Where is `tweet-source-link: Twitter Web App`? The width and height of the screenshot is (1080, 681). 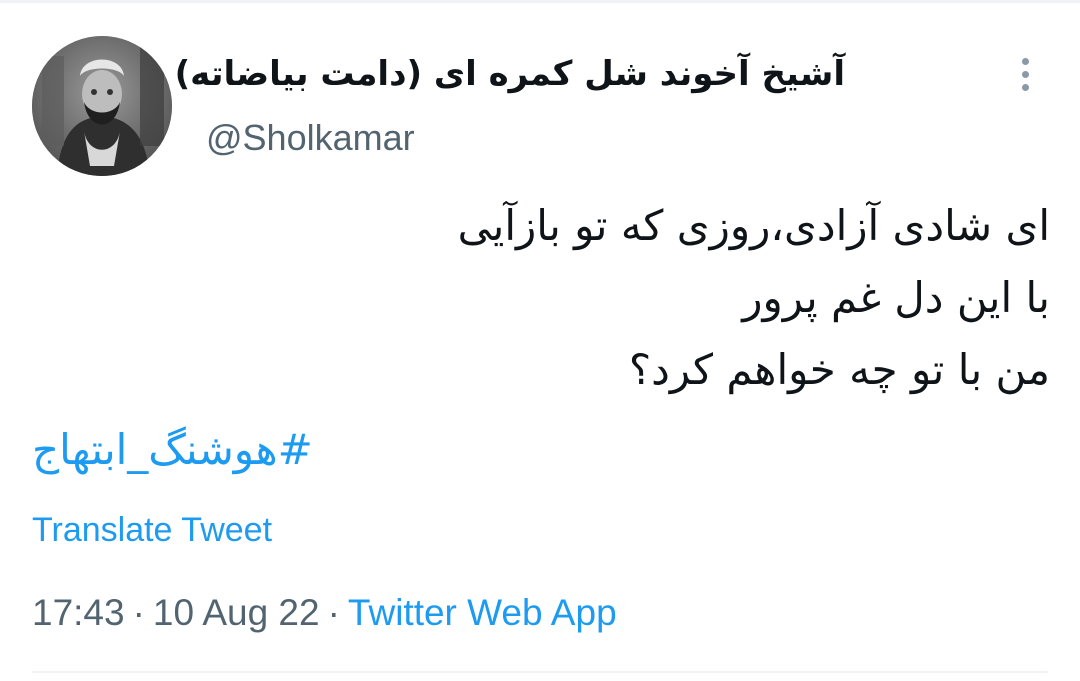 tweet-source-link: Twitter Web App is located at coordinates (482, 612).